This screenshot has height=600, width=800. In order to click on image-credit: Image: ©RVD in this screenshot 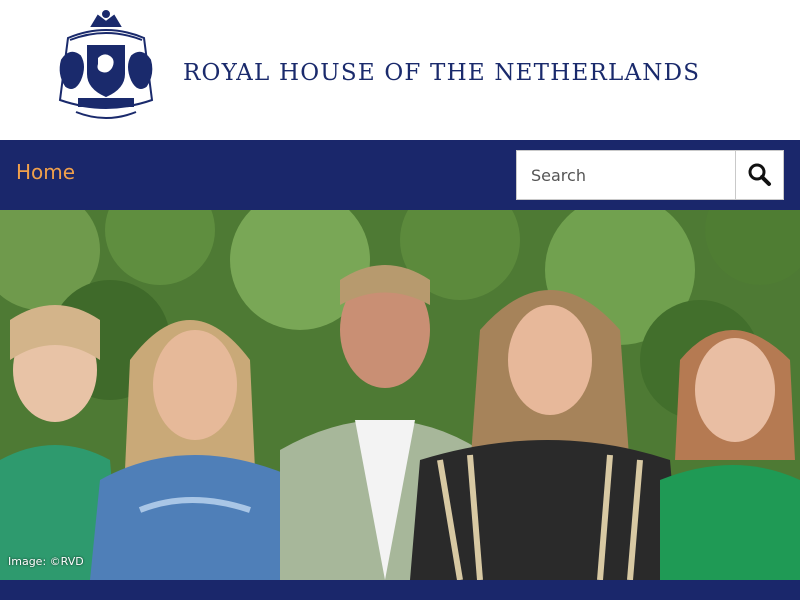, I will do `click(46, 561)`.